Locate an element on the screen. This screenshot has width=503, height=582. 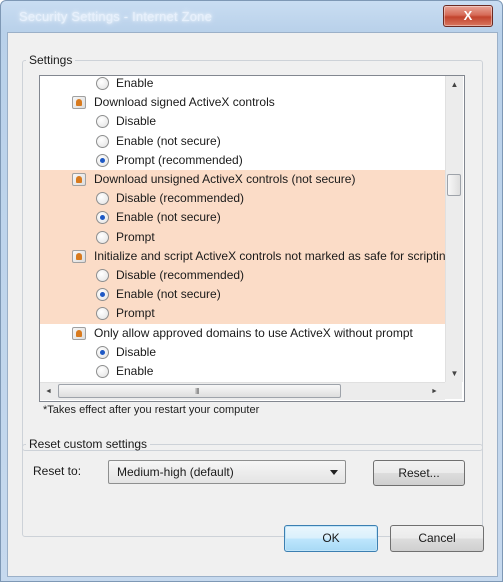
cancel-button: Cancel is located at coordinates (437, 538).